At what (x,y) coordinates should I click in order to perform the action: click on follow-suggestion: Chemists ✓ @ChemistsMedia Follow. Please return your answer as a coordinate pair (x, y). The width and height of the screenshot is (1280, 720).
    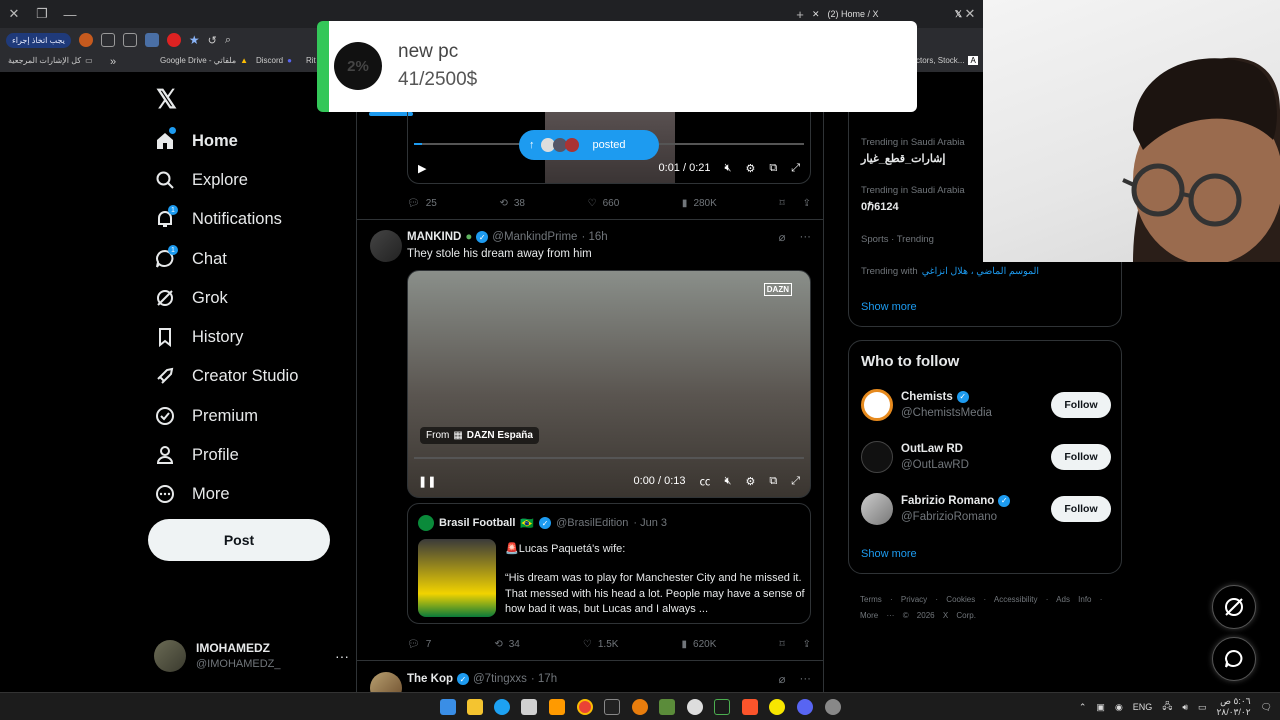
    Looking at the image, I should click on (986, 405).